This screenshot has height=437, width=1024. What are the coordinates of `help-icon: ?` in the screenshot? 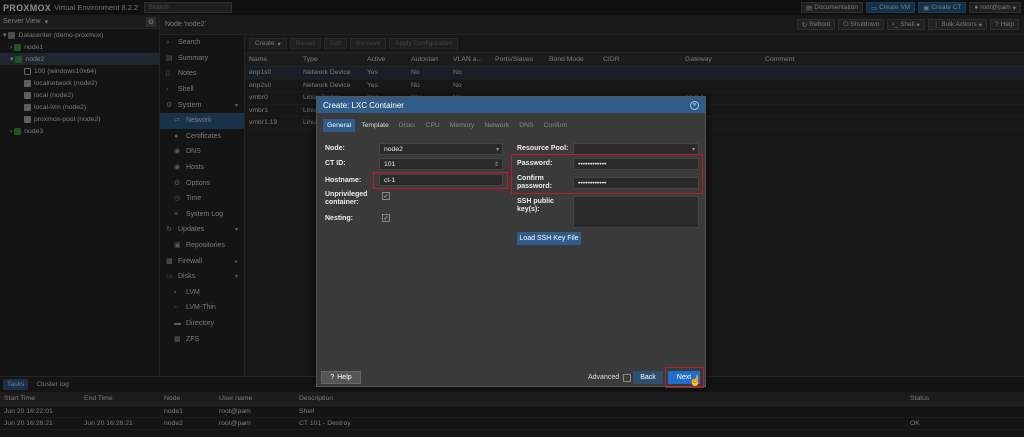 It's located at (332, 377).